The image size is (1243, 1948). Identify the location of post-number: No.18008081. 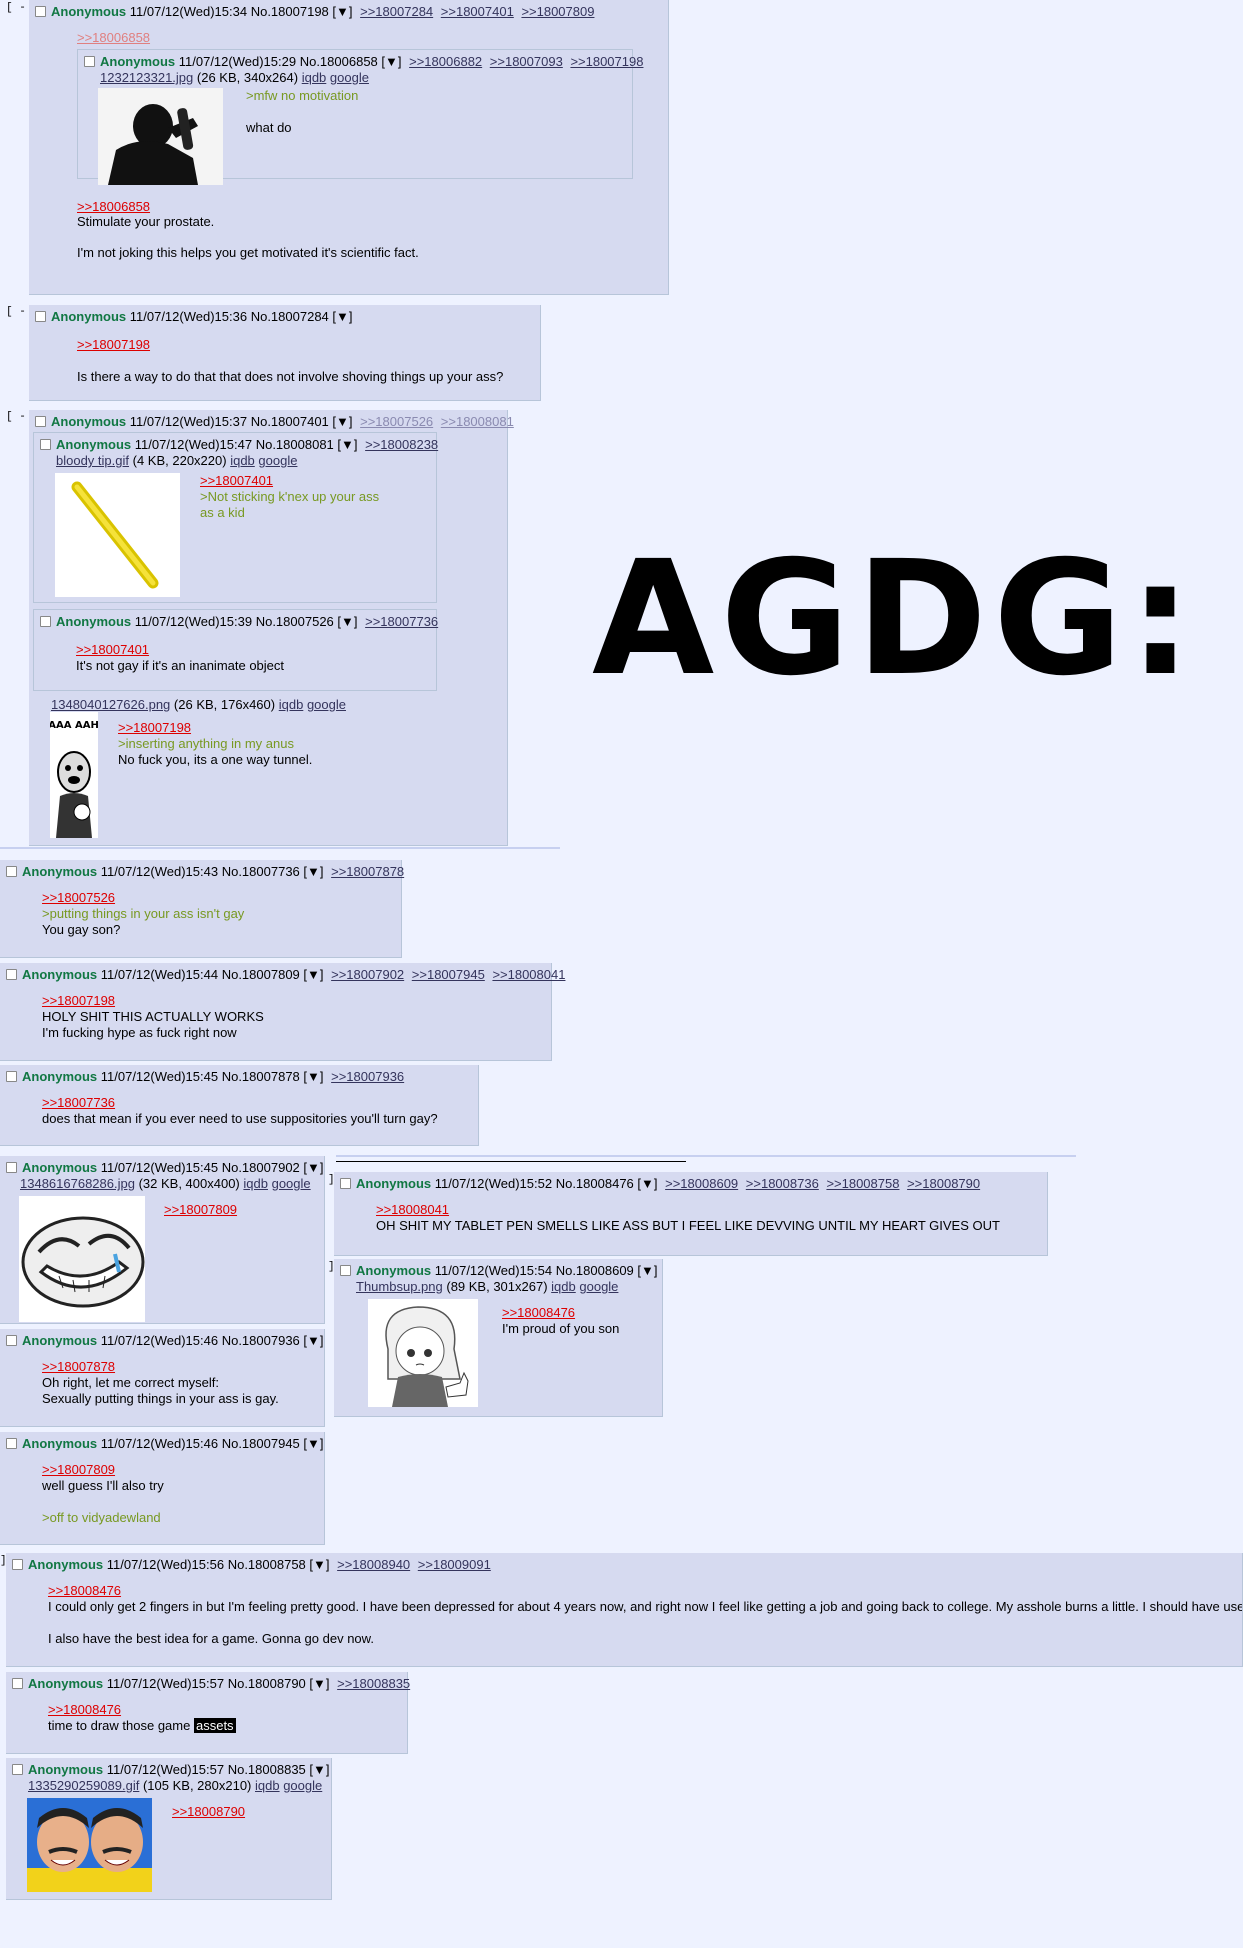
(295, 444).